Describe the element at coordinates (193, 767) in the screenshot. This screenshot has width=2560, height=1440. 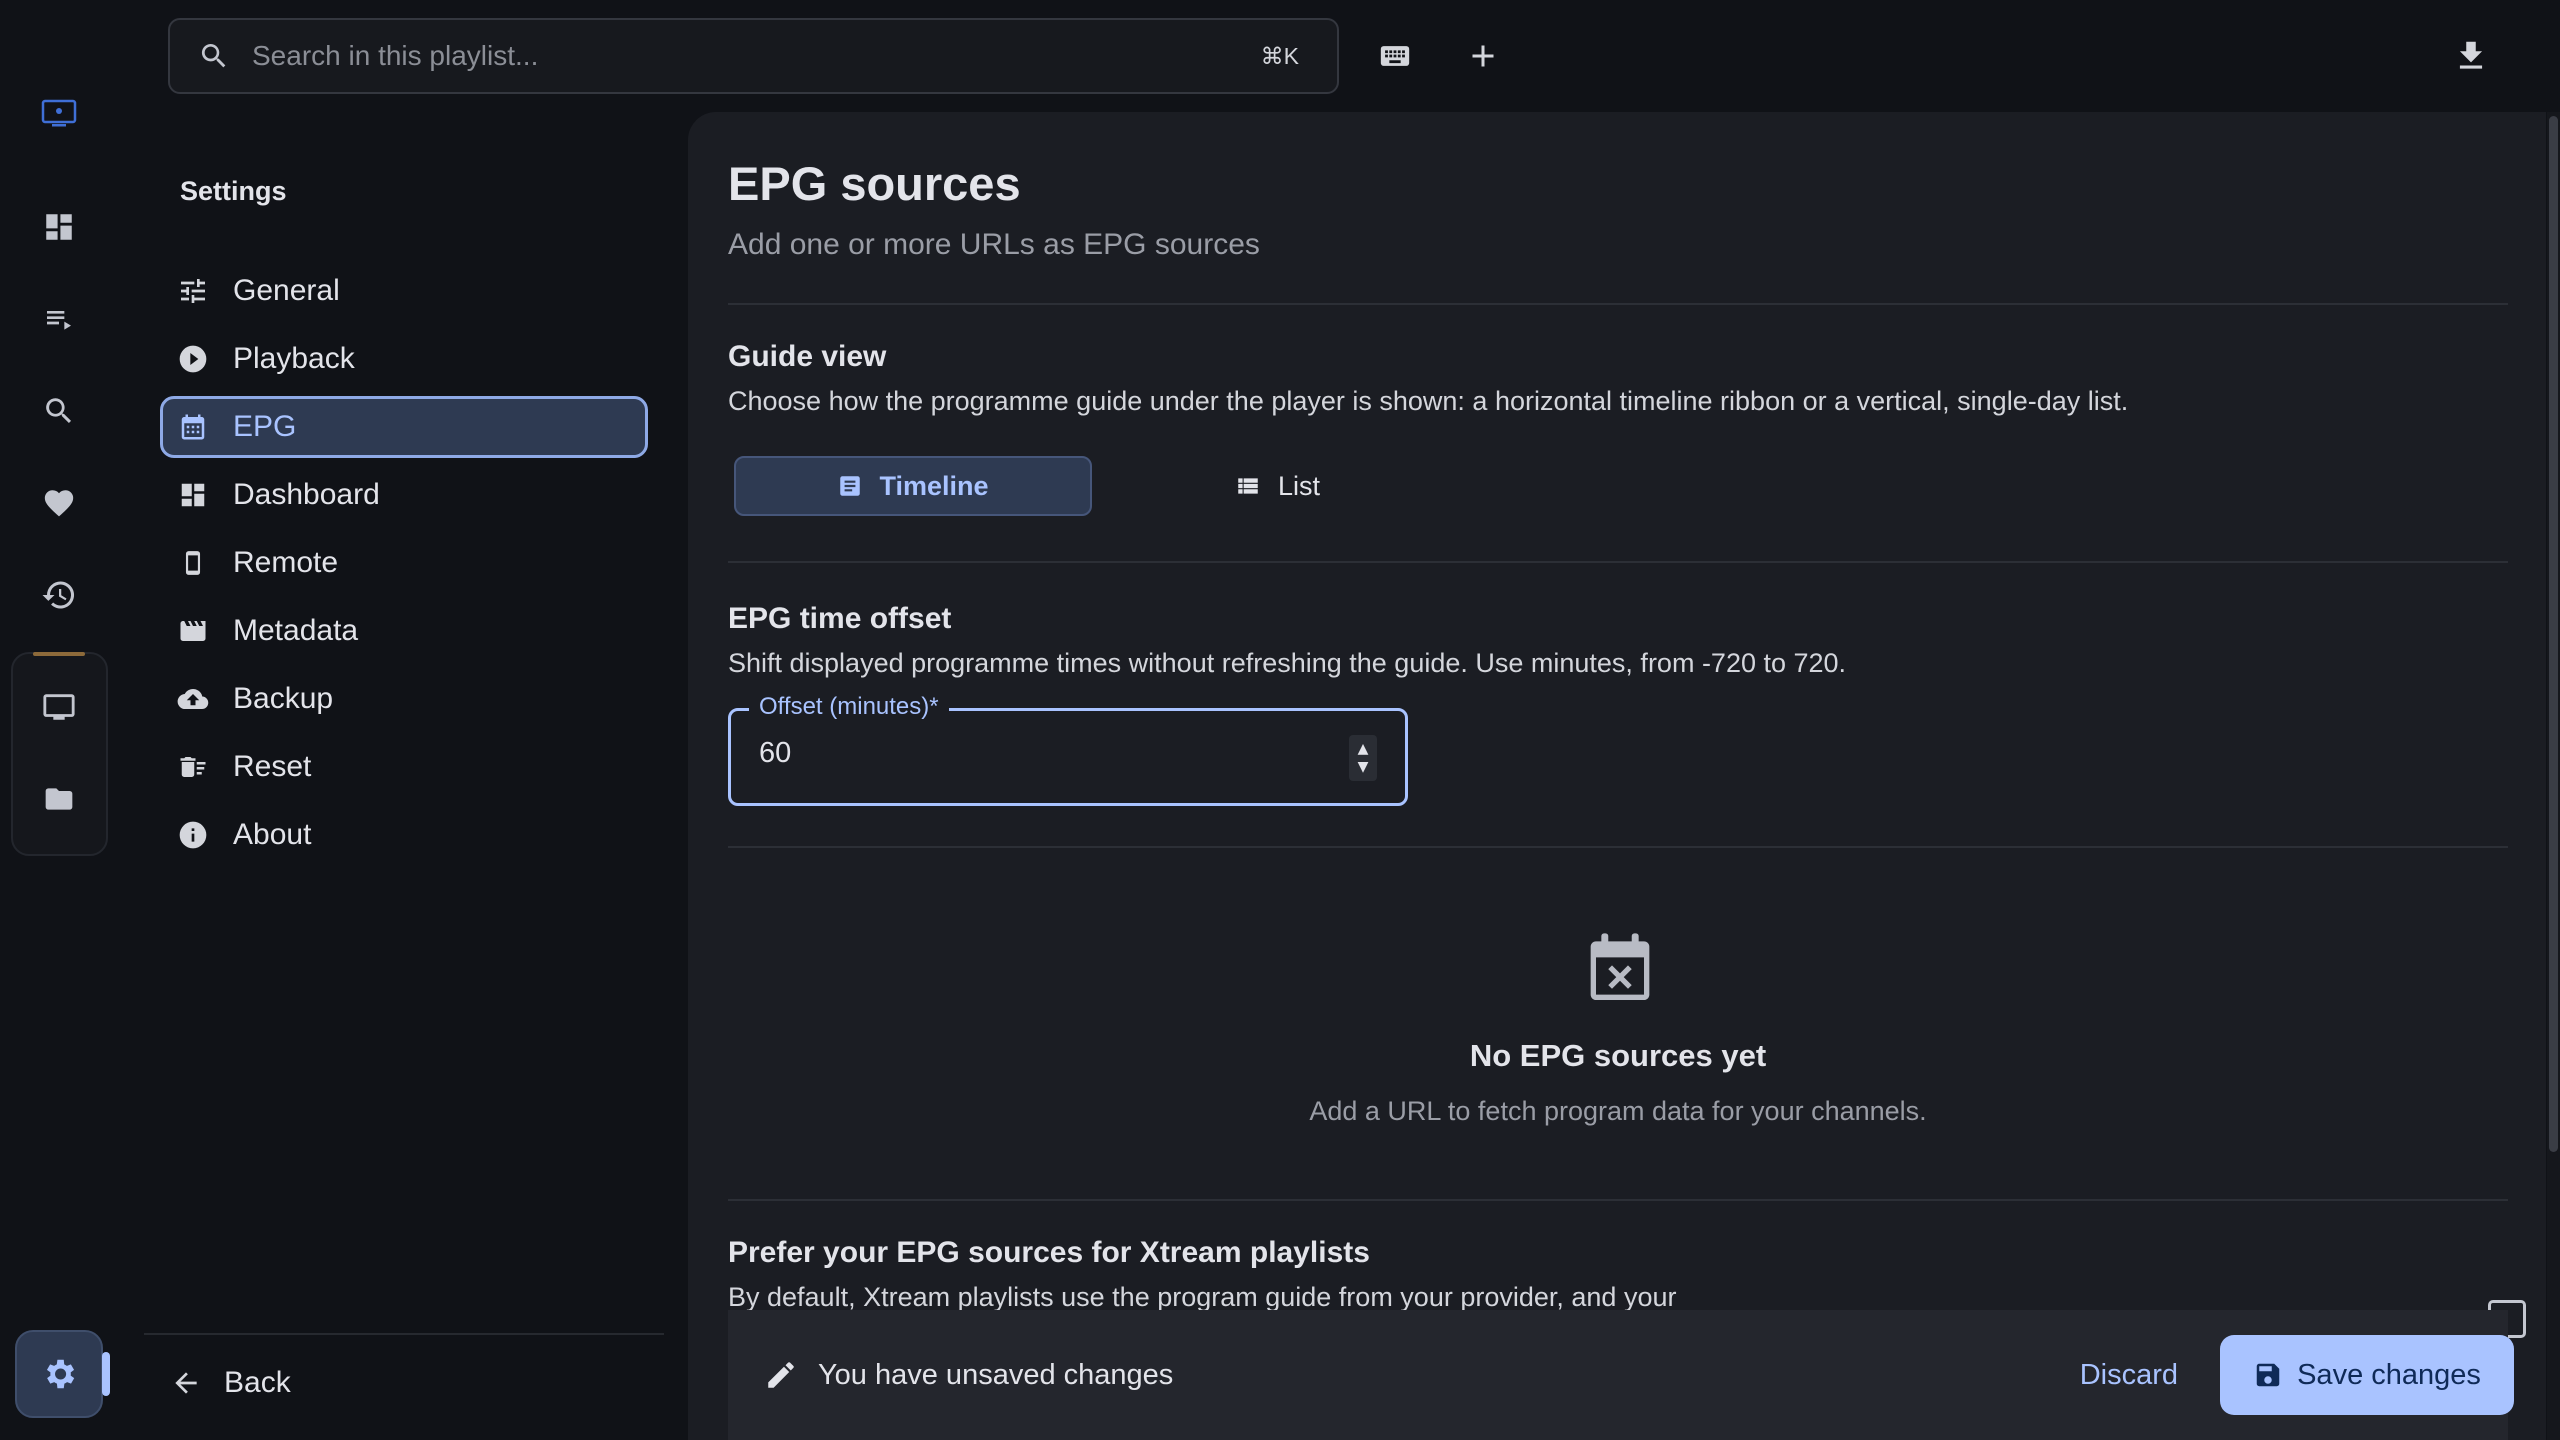
I see `clear-all-icon` at that location.